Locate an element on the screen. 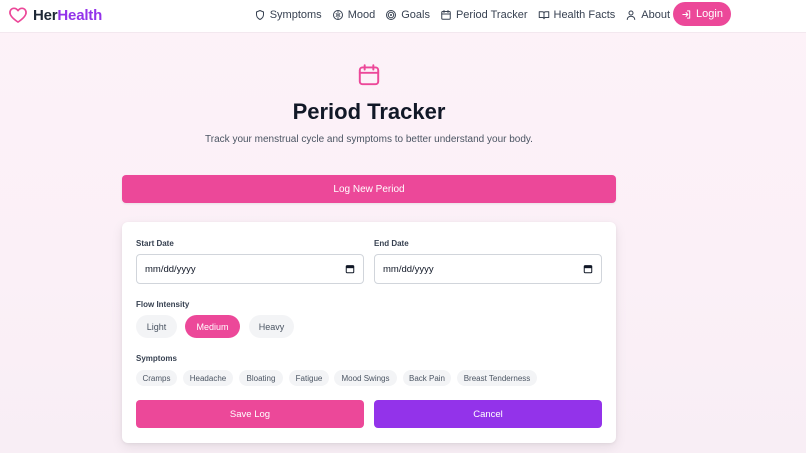 The image size is (806, 453). start-date-label: Start Date is located at coordinates (155, 243).